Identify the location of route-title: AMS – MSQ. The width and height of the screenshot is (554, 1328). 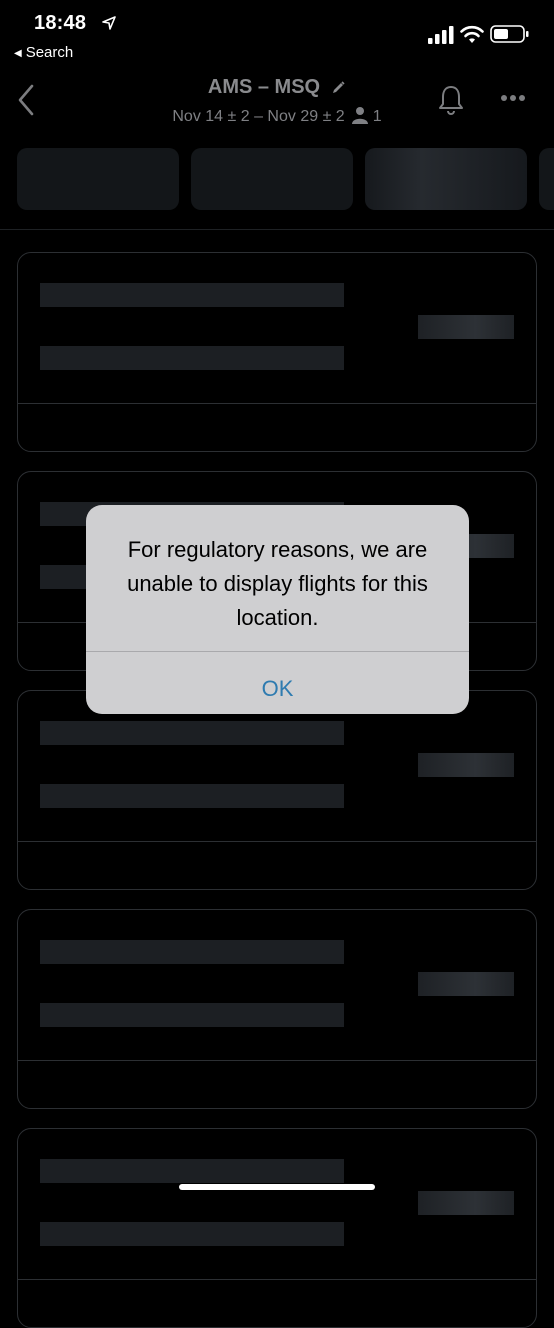
(277, 87).